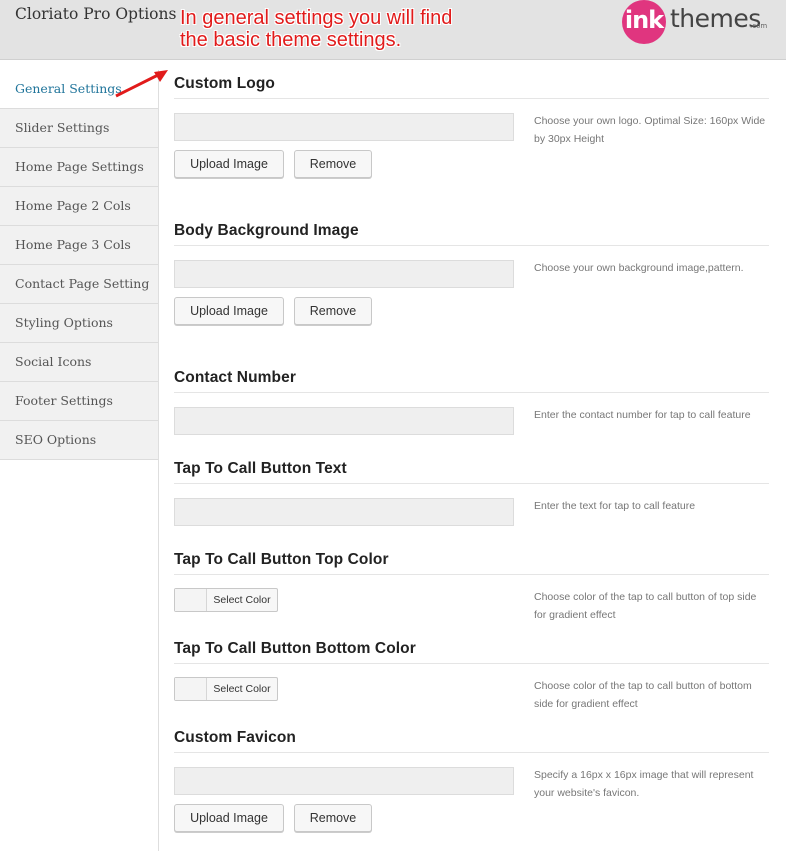 This screenshot has height=851, width=786. I want to click on logo-ink-badge: ink, so click(644, 22).